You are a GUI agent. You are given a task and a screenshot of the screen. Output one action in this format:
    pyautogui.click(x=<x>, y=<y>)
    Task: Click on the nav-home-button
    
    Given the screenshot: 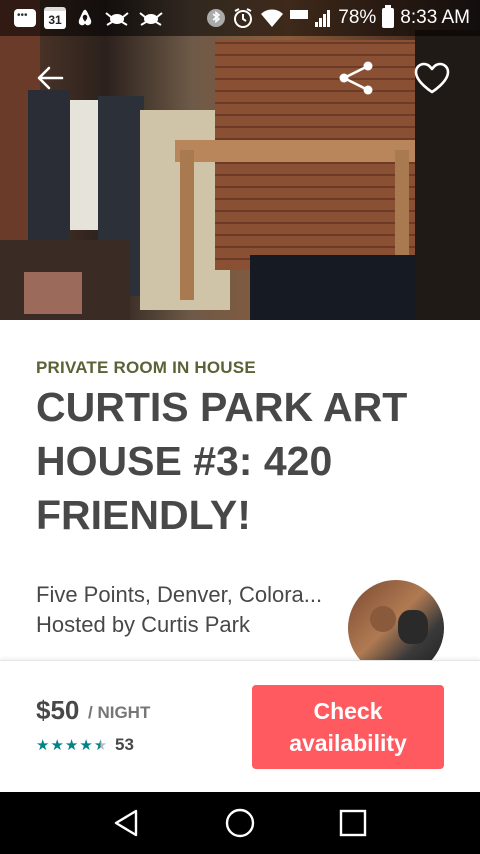 What is the action you would take?
    pyautogui.click(x=240, y=823)
    